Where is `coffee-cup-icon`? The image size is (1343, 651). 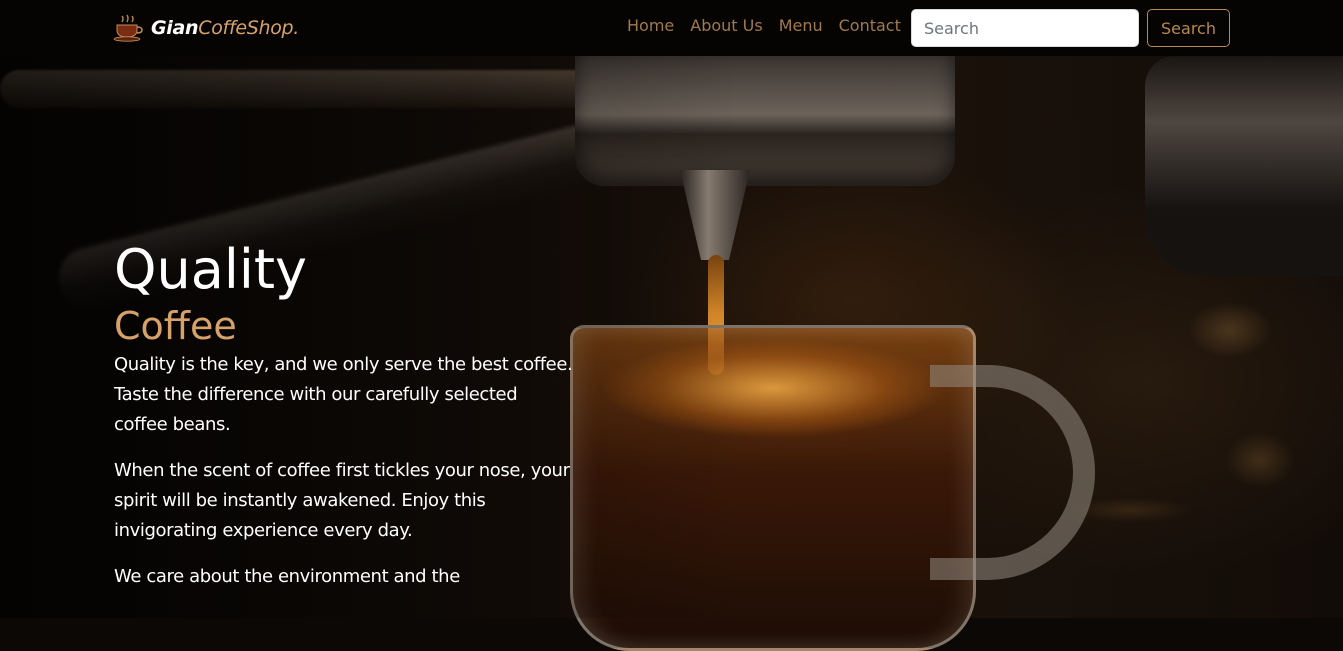
coffee-cup-icon is located at coordinates (128, 28).